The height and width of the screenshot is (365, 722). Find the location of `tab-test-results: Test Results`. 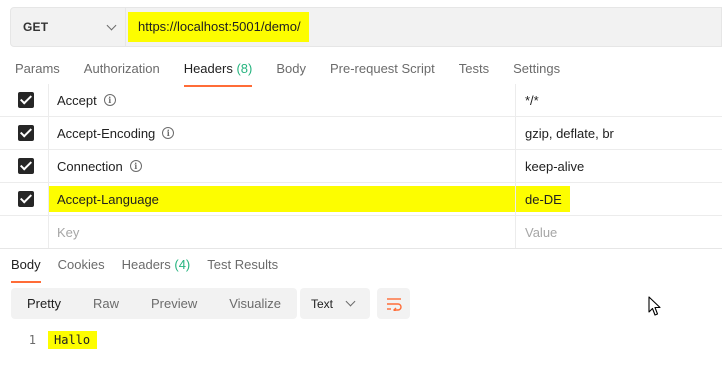

tab-test-results: Test Results is located at coordinates (242, 270).